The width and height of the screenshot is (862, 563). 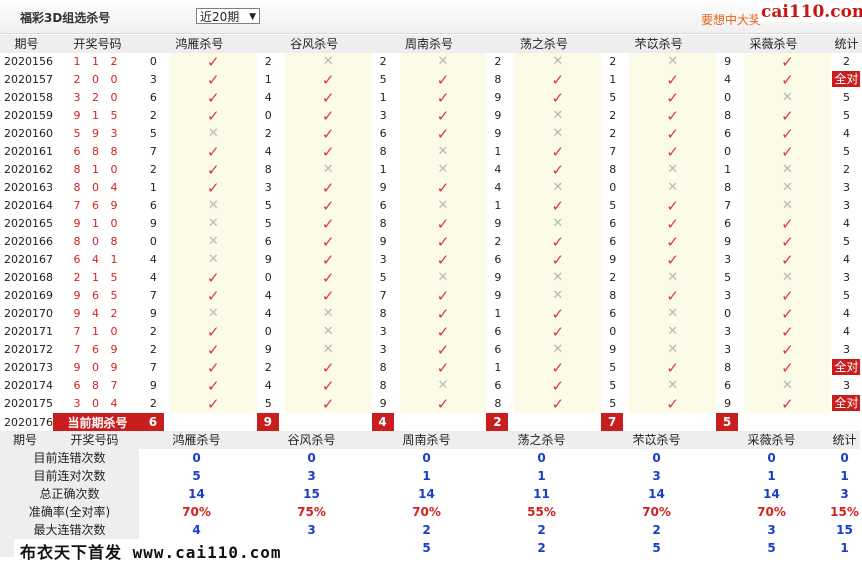 What do you see at coordinates (311, 440) in the screenshot?
I see `column-header: 谷风杀号` at bounding box center [311, 440].